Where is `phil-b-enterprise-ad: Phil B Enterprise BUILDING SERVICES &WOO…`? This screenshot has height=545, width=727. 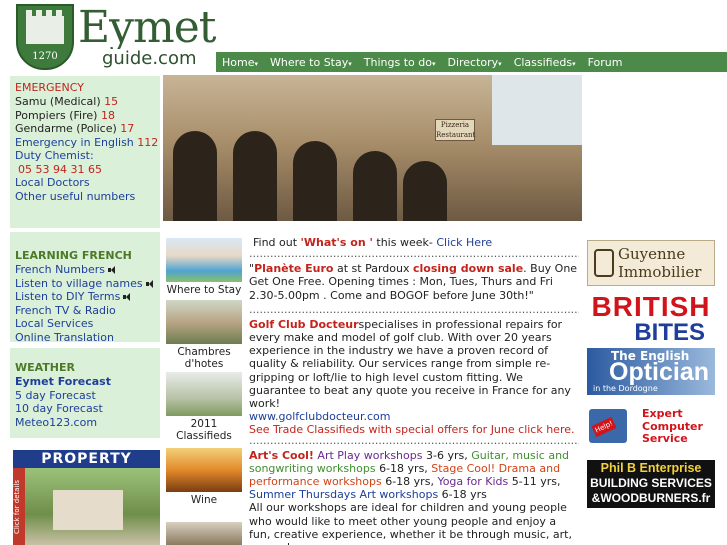
phil-b-enterprise-ad: Phil B Enterprise BUILDING SERVICES &WOO… is located at coordinates (651, 484).